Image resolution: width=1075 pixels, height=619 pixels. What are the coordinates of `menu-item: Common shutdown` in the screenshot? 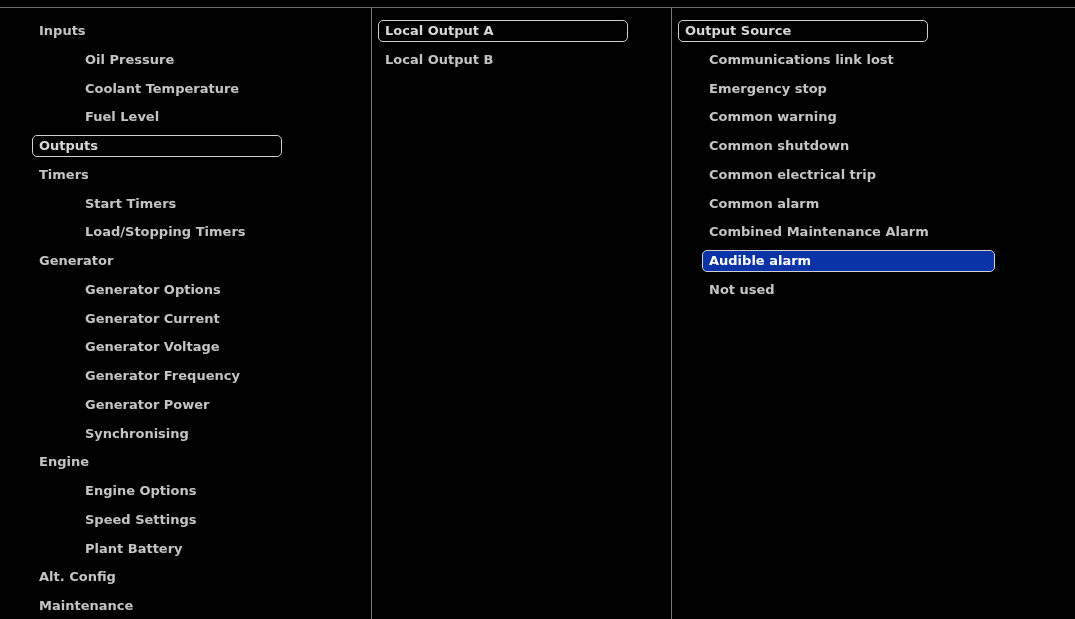 It's located at (848, 146).